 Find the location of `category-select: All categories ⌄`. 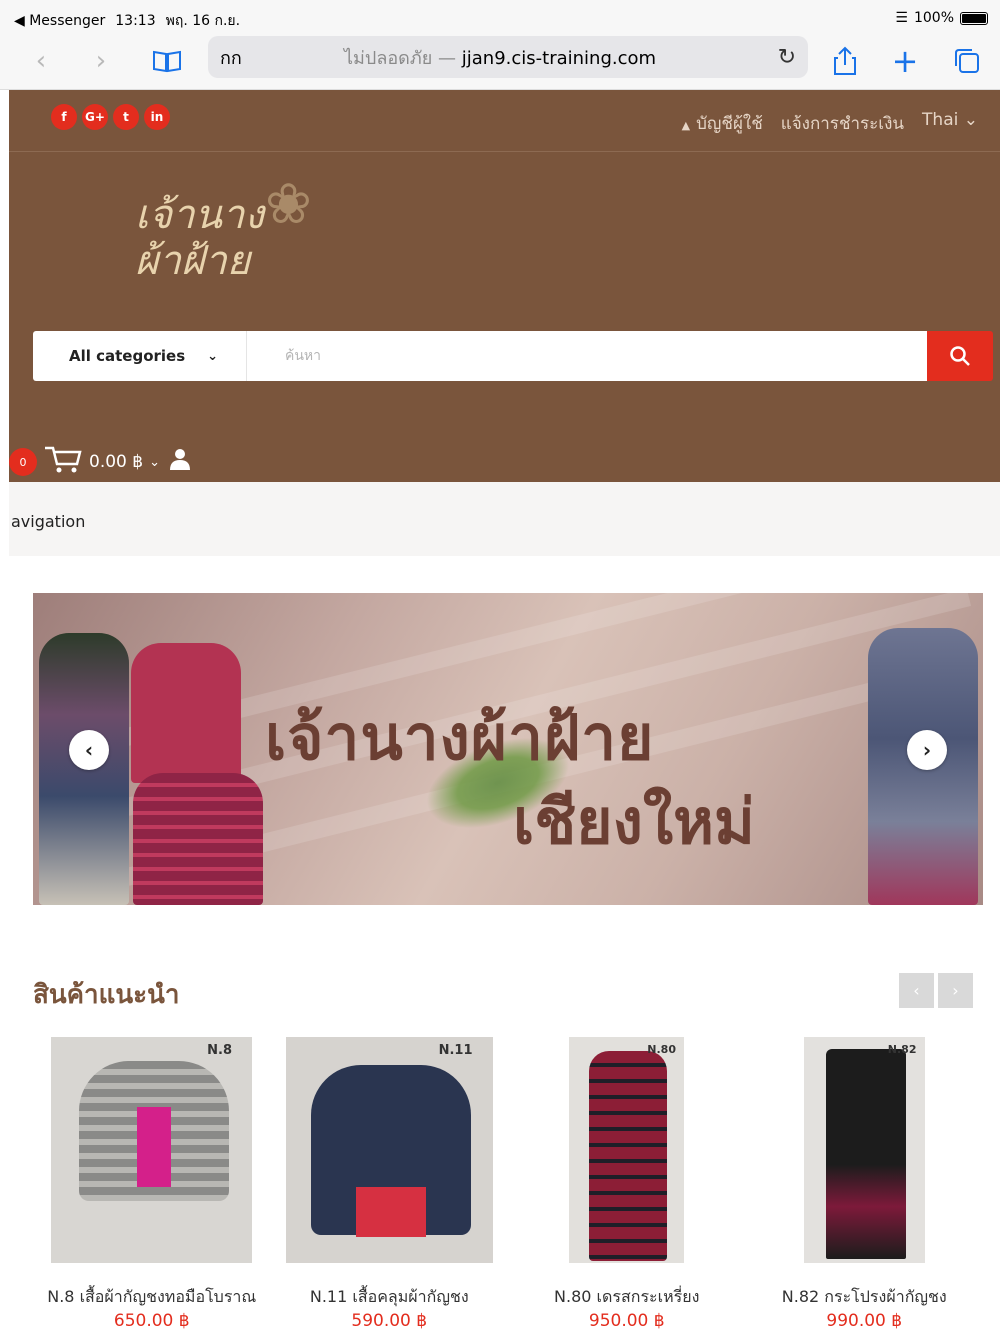

category-select: All categories ⌄ is located at coordinates (140, 356).